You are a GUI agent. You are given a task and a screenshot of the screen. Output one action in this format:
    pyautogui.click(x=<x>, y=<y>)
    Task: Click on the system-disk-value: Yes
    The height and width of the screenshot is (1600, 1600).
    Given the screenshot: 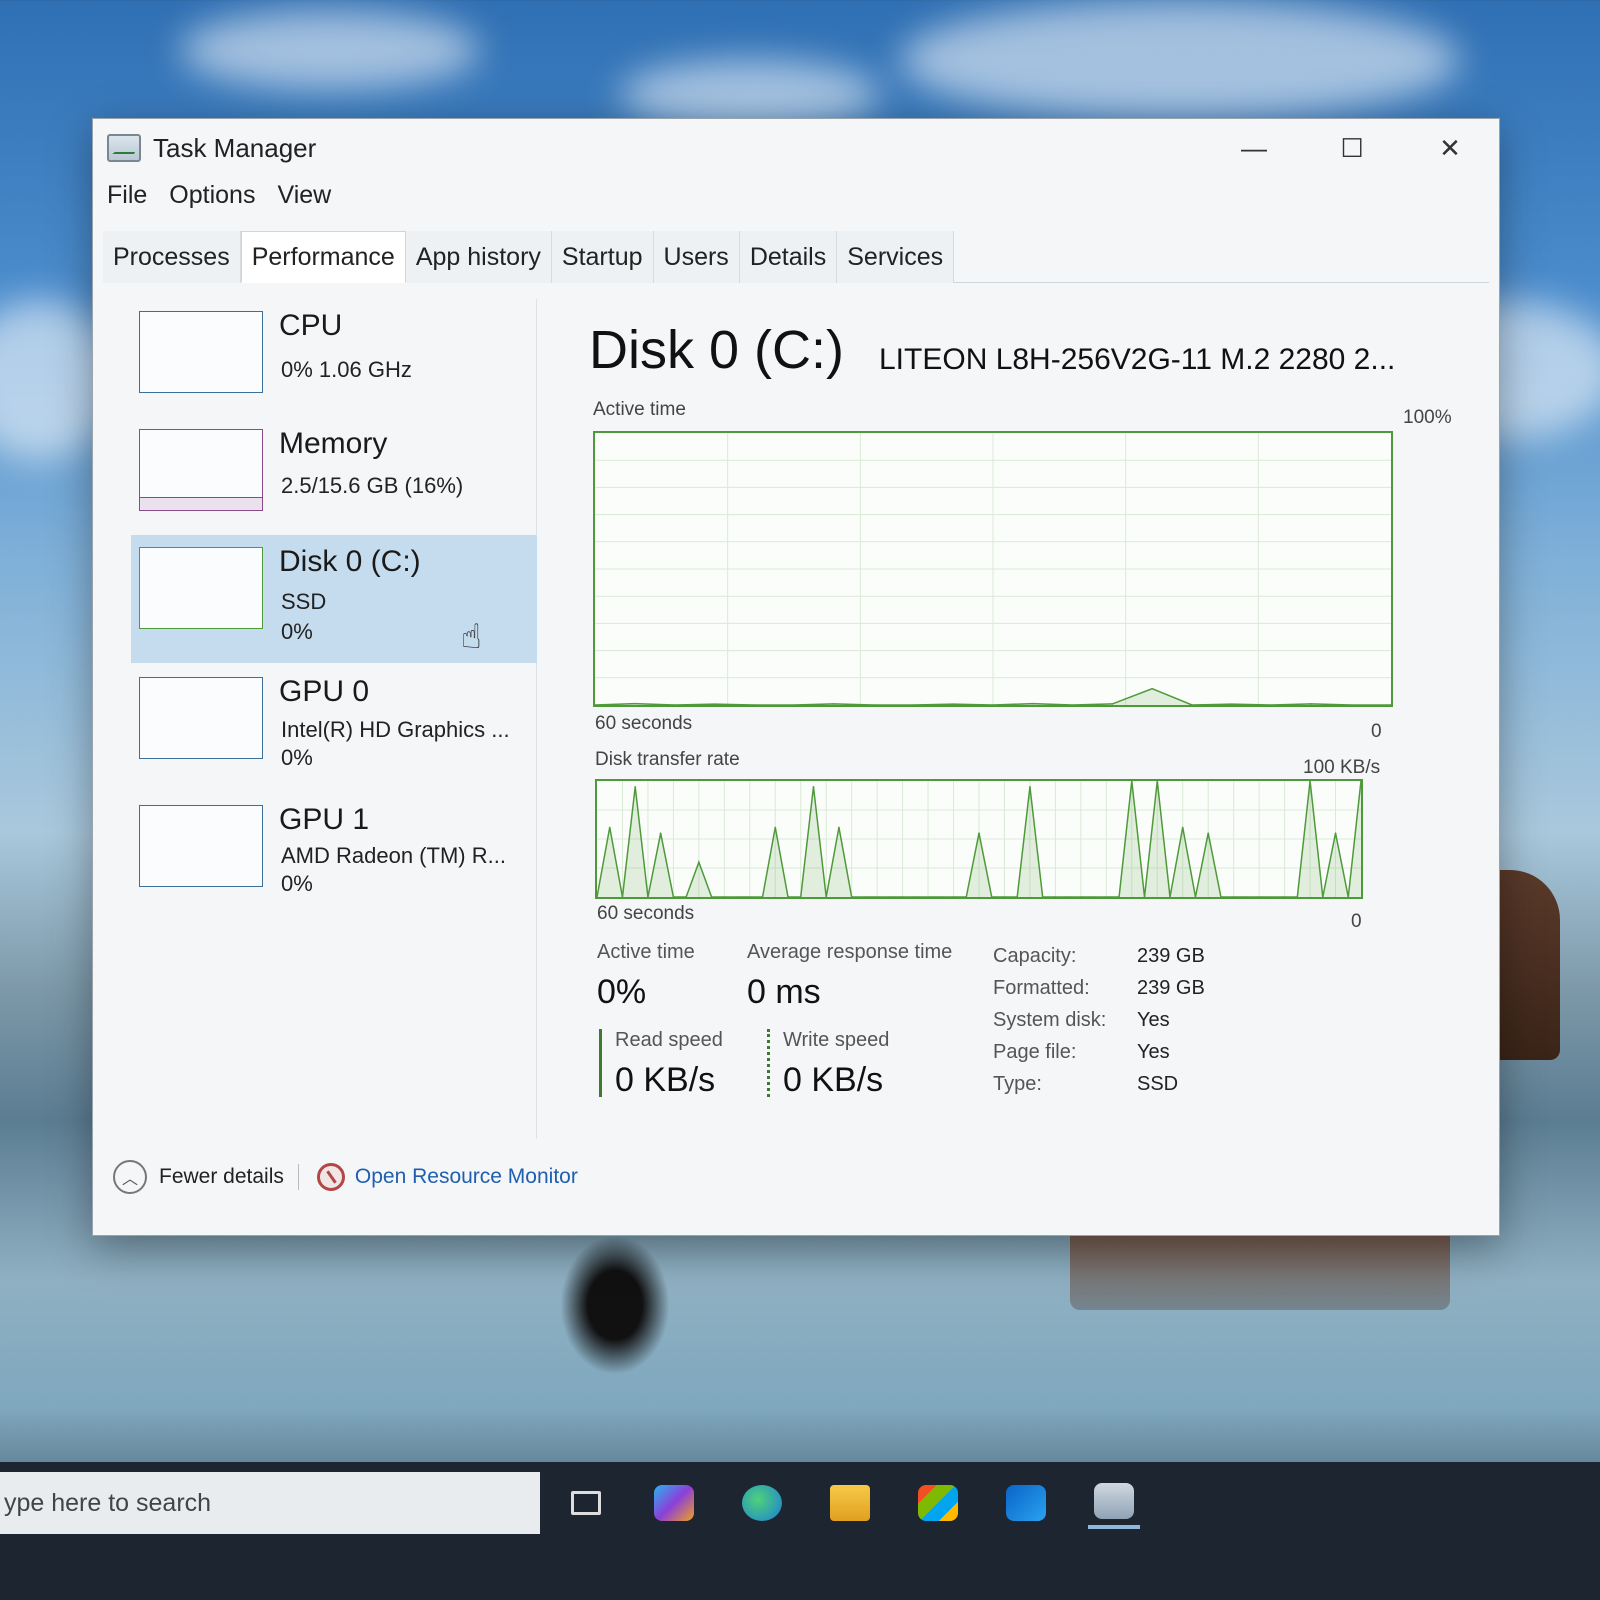 What is the action you would take?
    pyautogui.click(x=1153, y=1020)
    